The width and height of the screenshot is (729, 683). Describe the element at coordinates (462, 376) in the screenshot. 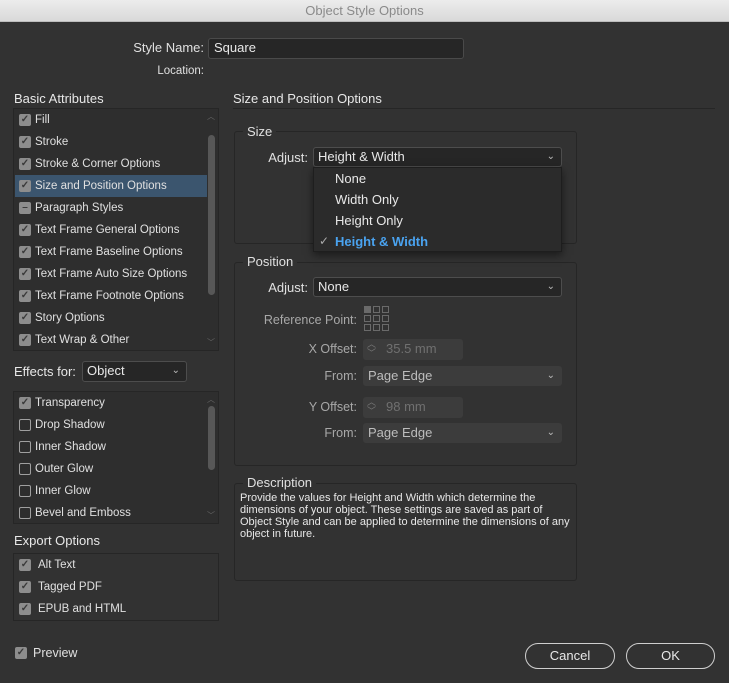

I see `x-from-select: Page Edge ⌄` at that location.